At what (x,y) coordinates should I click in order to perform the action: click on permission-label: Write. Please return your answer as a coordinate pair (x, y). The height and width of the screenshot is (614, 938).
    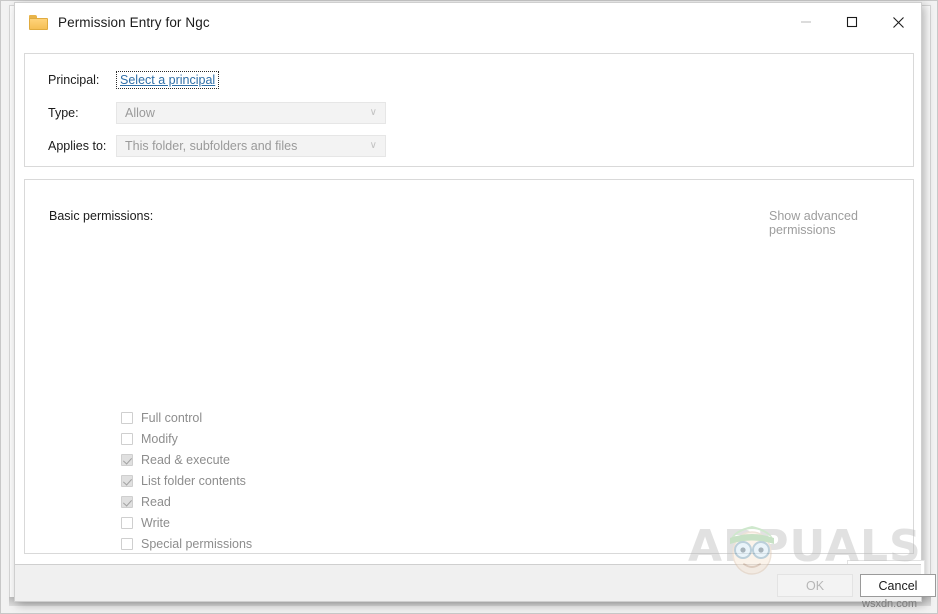
    Looking at the image, I should click on (155, 522).